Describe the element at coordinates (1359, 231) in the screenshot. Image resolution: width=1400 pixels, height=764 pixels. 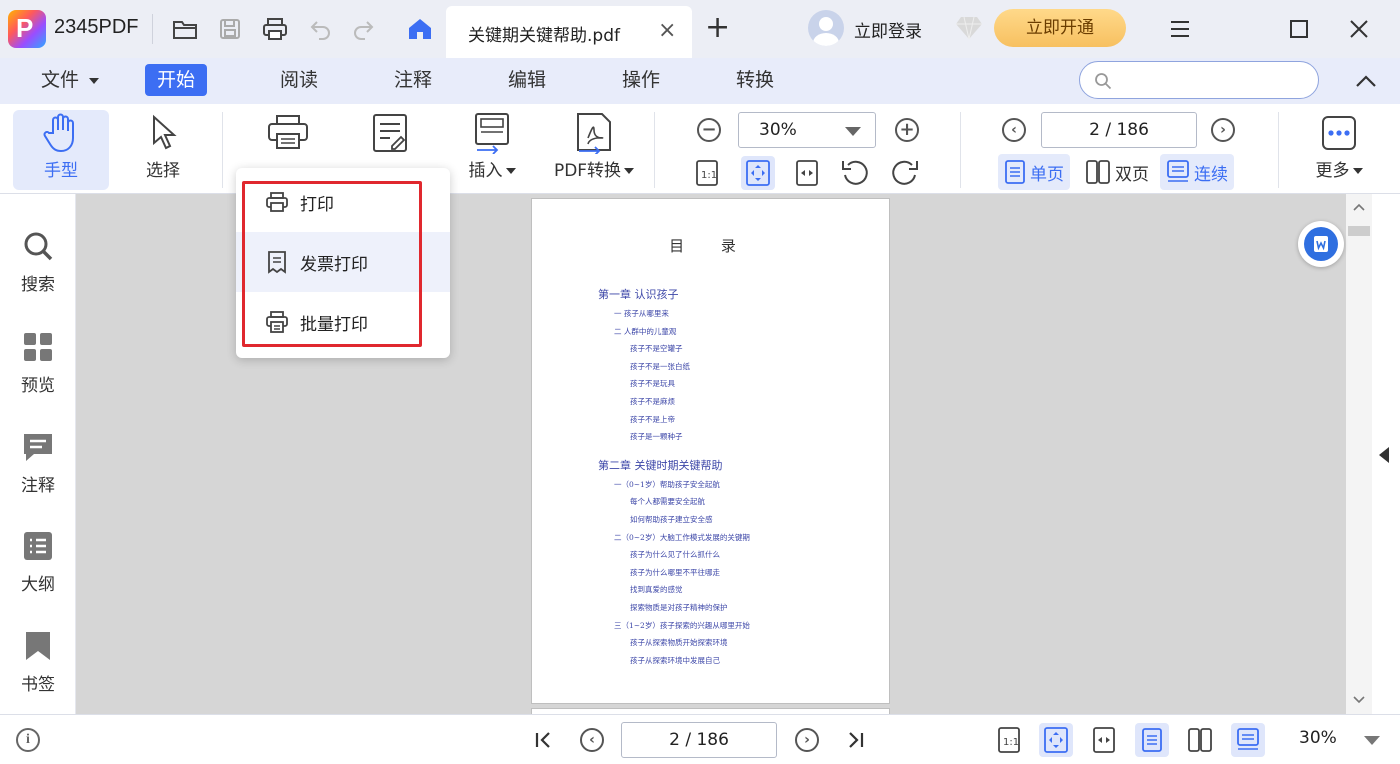
I see `scrollbar-thumb` at that location.